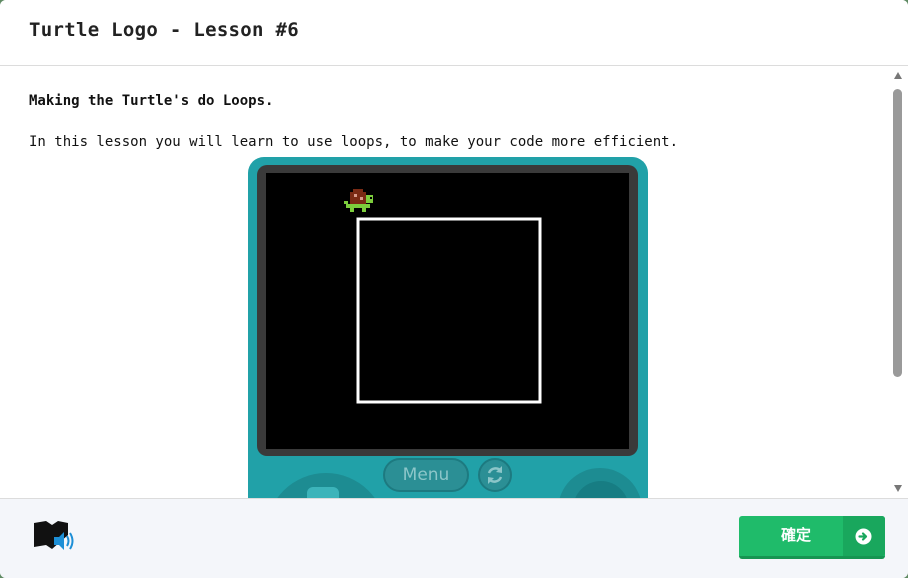 The height and width of the screenshot is (578, 908). I want to click on confirm-button-label: 確定, so click(795, 535).